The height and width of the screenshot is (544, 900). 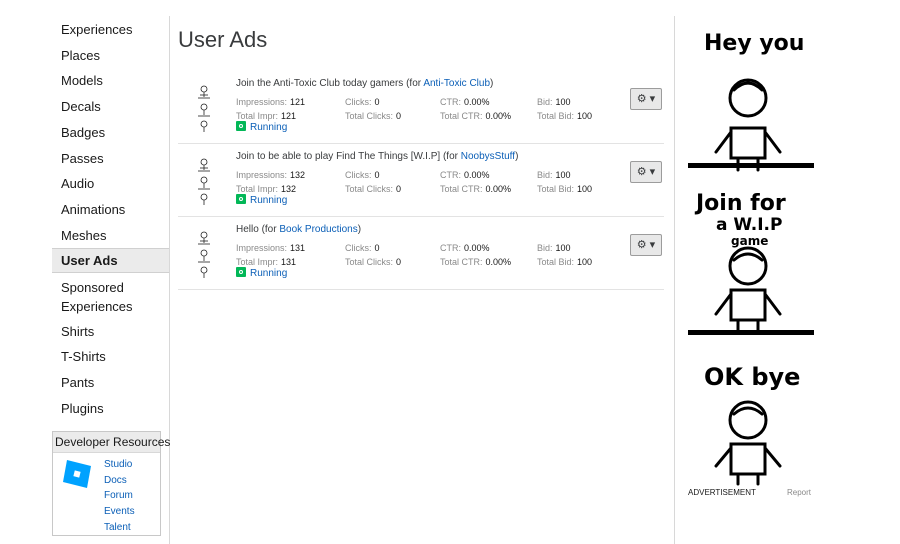 I want to click on advertisement-image: Hey you Join for a W.I.P game OK bye, so click(x=751, y=253).